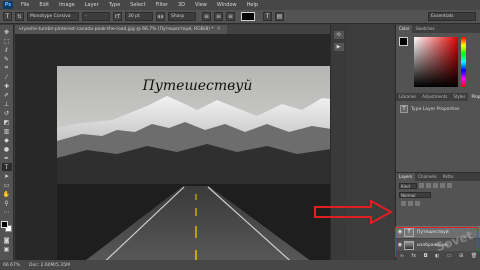 This screenshot has height=270, width=480. What do you see at coordinates (407, 97) in the screenshot?
I see `tab-libraries: Libraries` at bounding box center [407, 97].